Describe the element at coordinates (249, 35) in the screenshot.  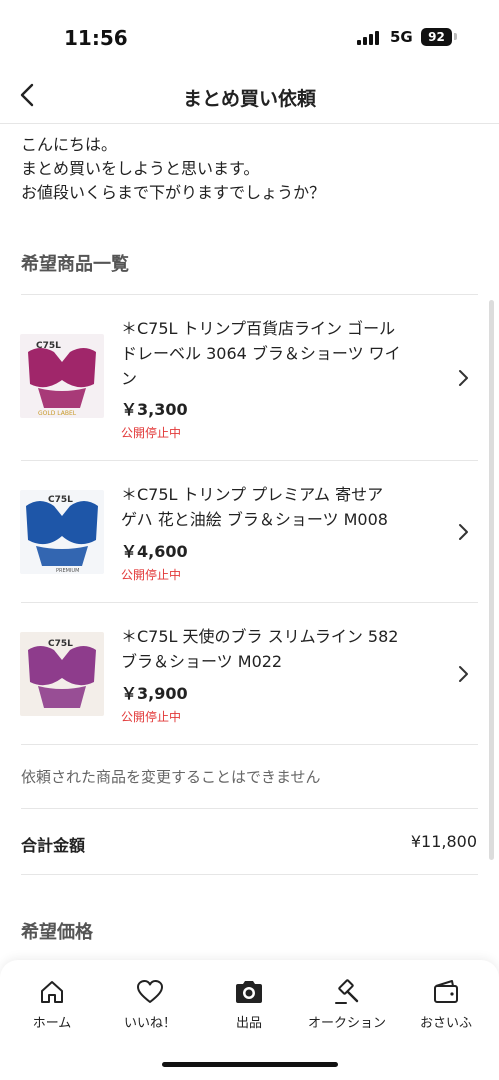
I see `status-bar: 11:56 5G 92` at that location.